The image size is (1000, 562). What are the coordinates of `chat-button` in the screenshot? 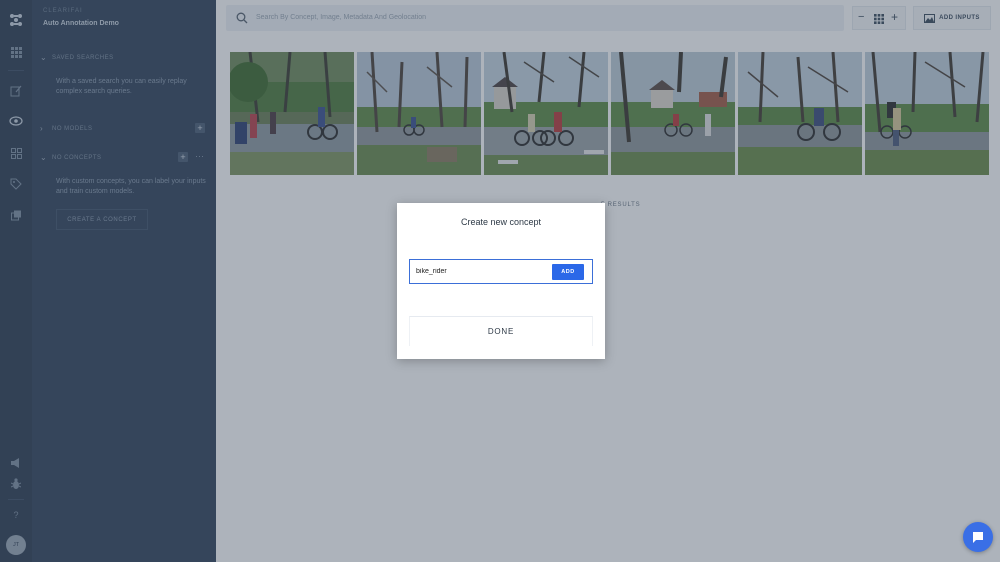 It's located at (978, 537).